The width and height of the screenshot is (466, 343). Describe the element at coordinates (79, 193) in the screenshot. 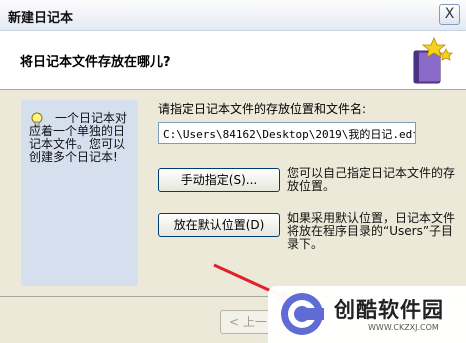

I see `hint-panel: 一个日记本对应着一个单独的日记本文件。您可以创建多个日记本!` at that location.